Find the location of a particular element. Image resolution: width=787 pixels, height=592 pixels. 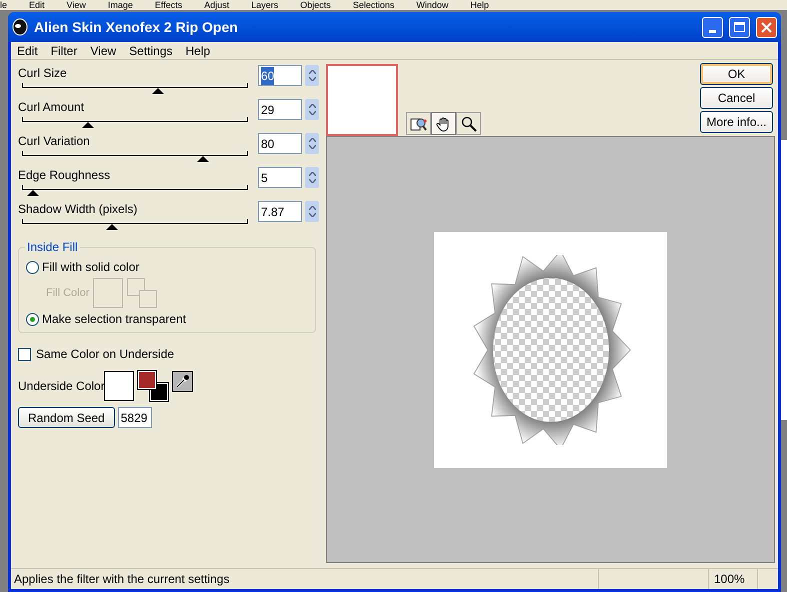

eyedropper-icon is located at coordinates (182, 381).